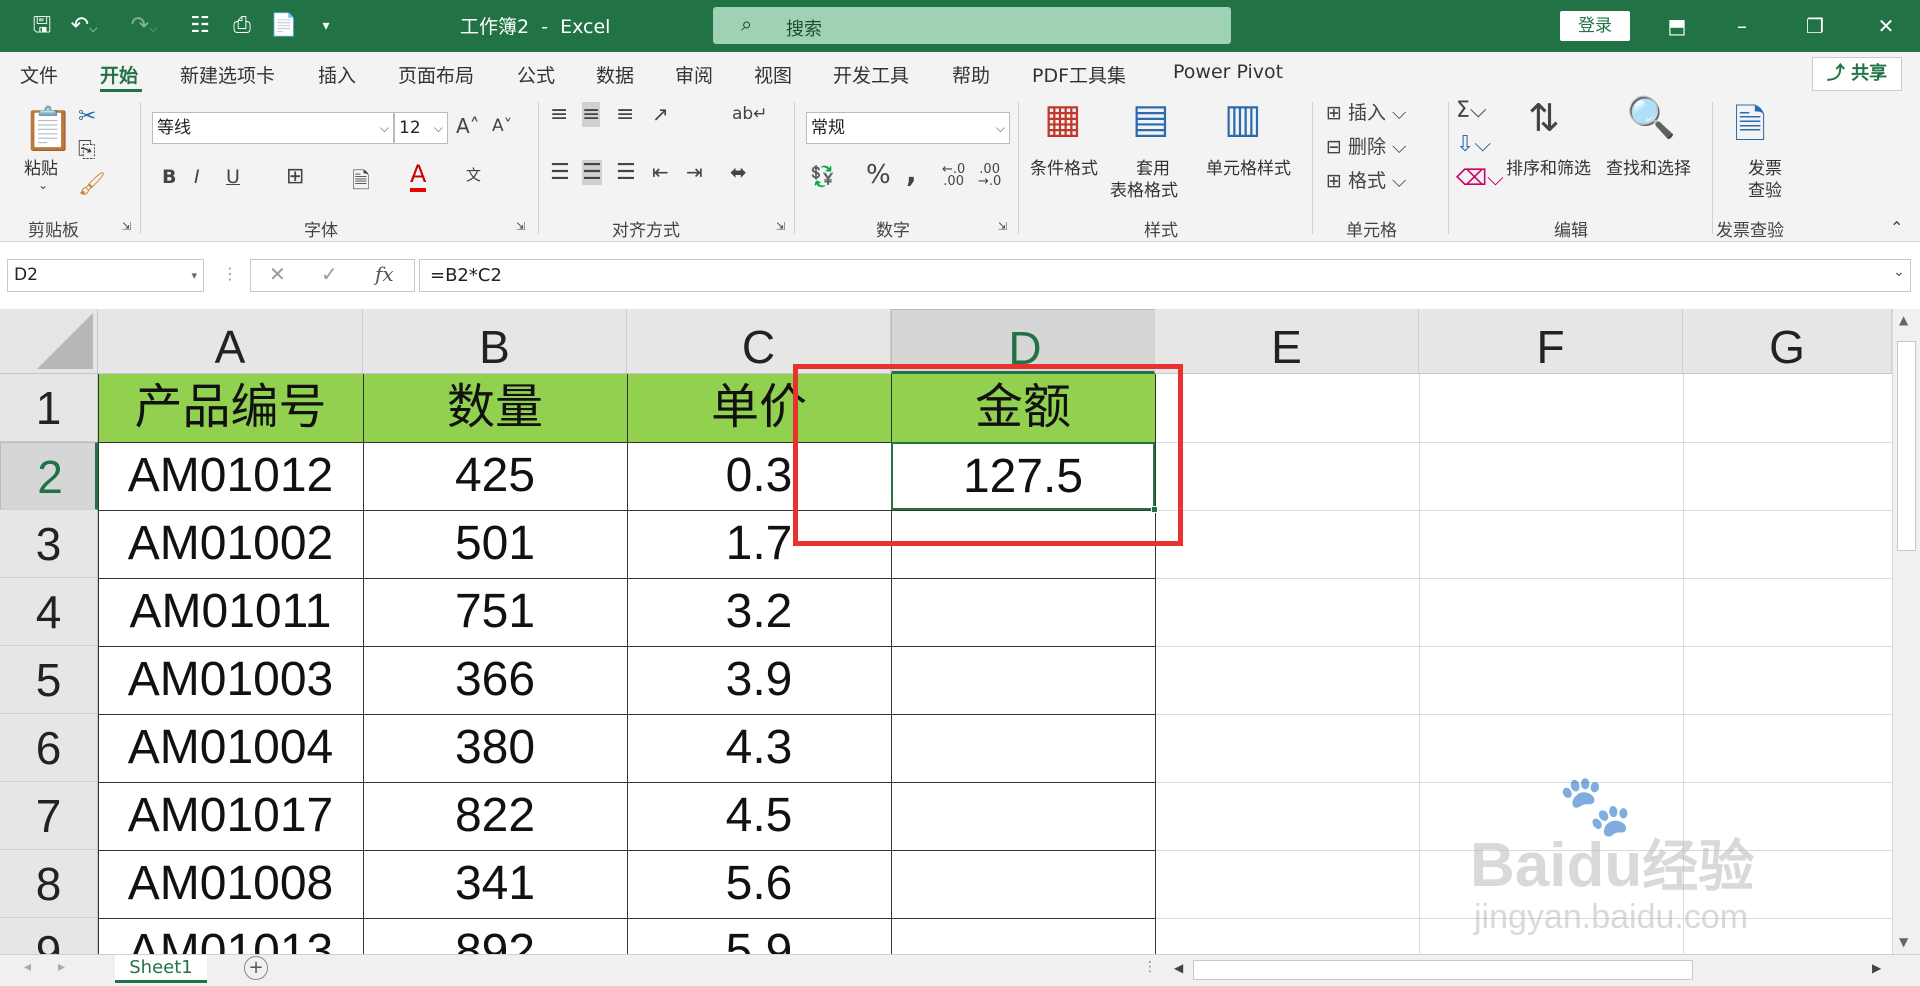  I want to click on tab-pdf-tools: PDF工具集, so click(1079, 74).